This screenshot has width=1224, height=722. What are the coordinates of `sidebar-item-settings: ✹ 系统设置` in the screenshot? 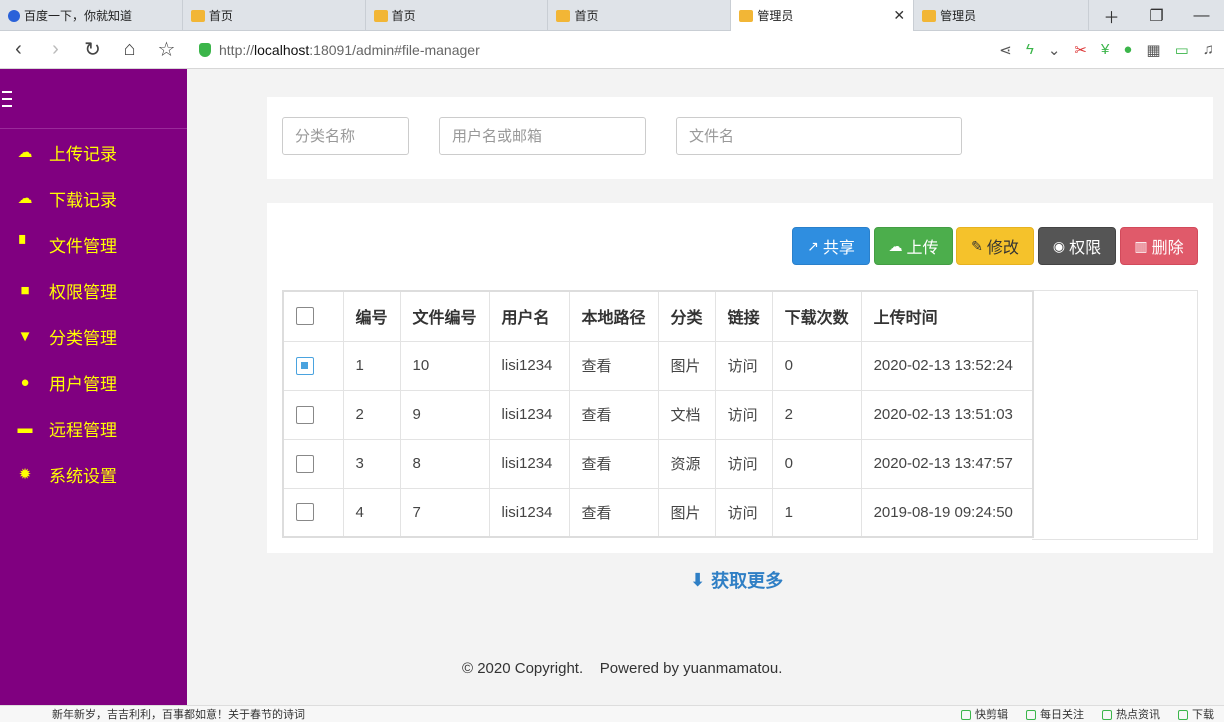 It's located at (93, 474).